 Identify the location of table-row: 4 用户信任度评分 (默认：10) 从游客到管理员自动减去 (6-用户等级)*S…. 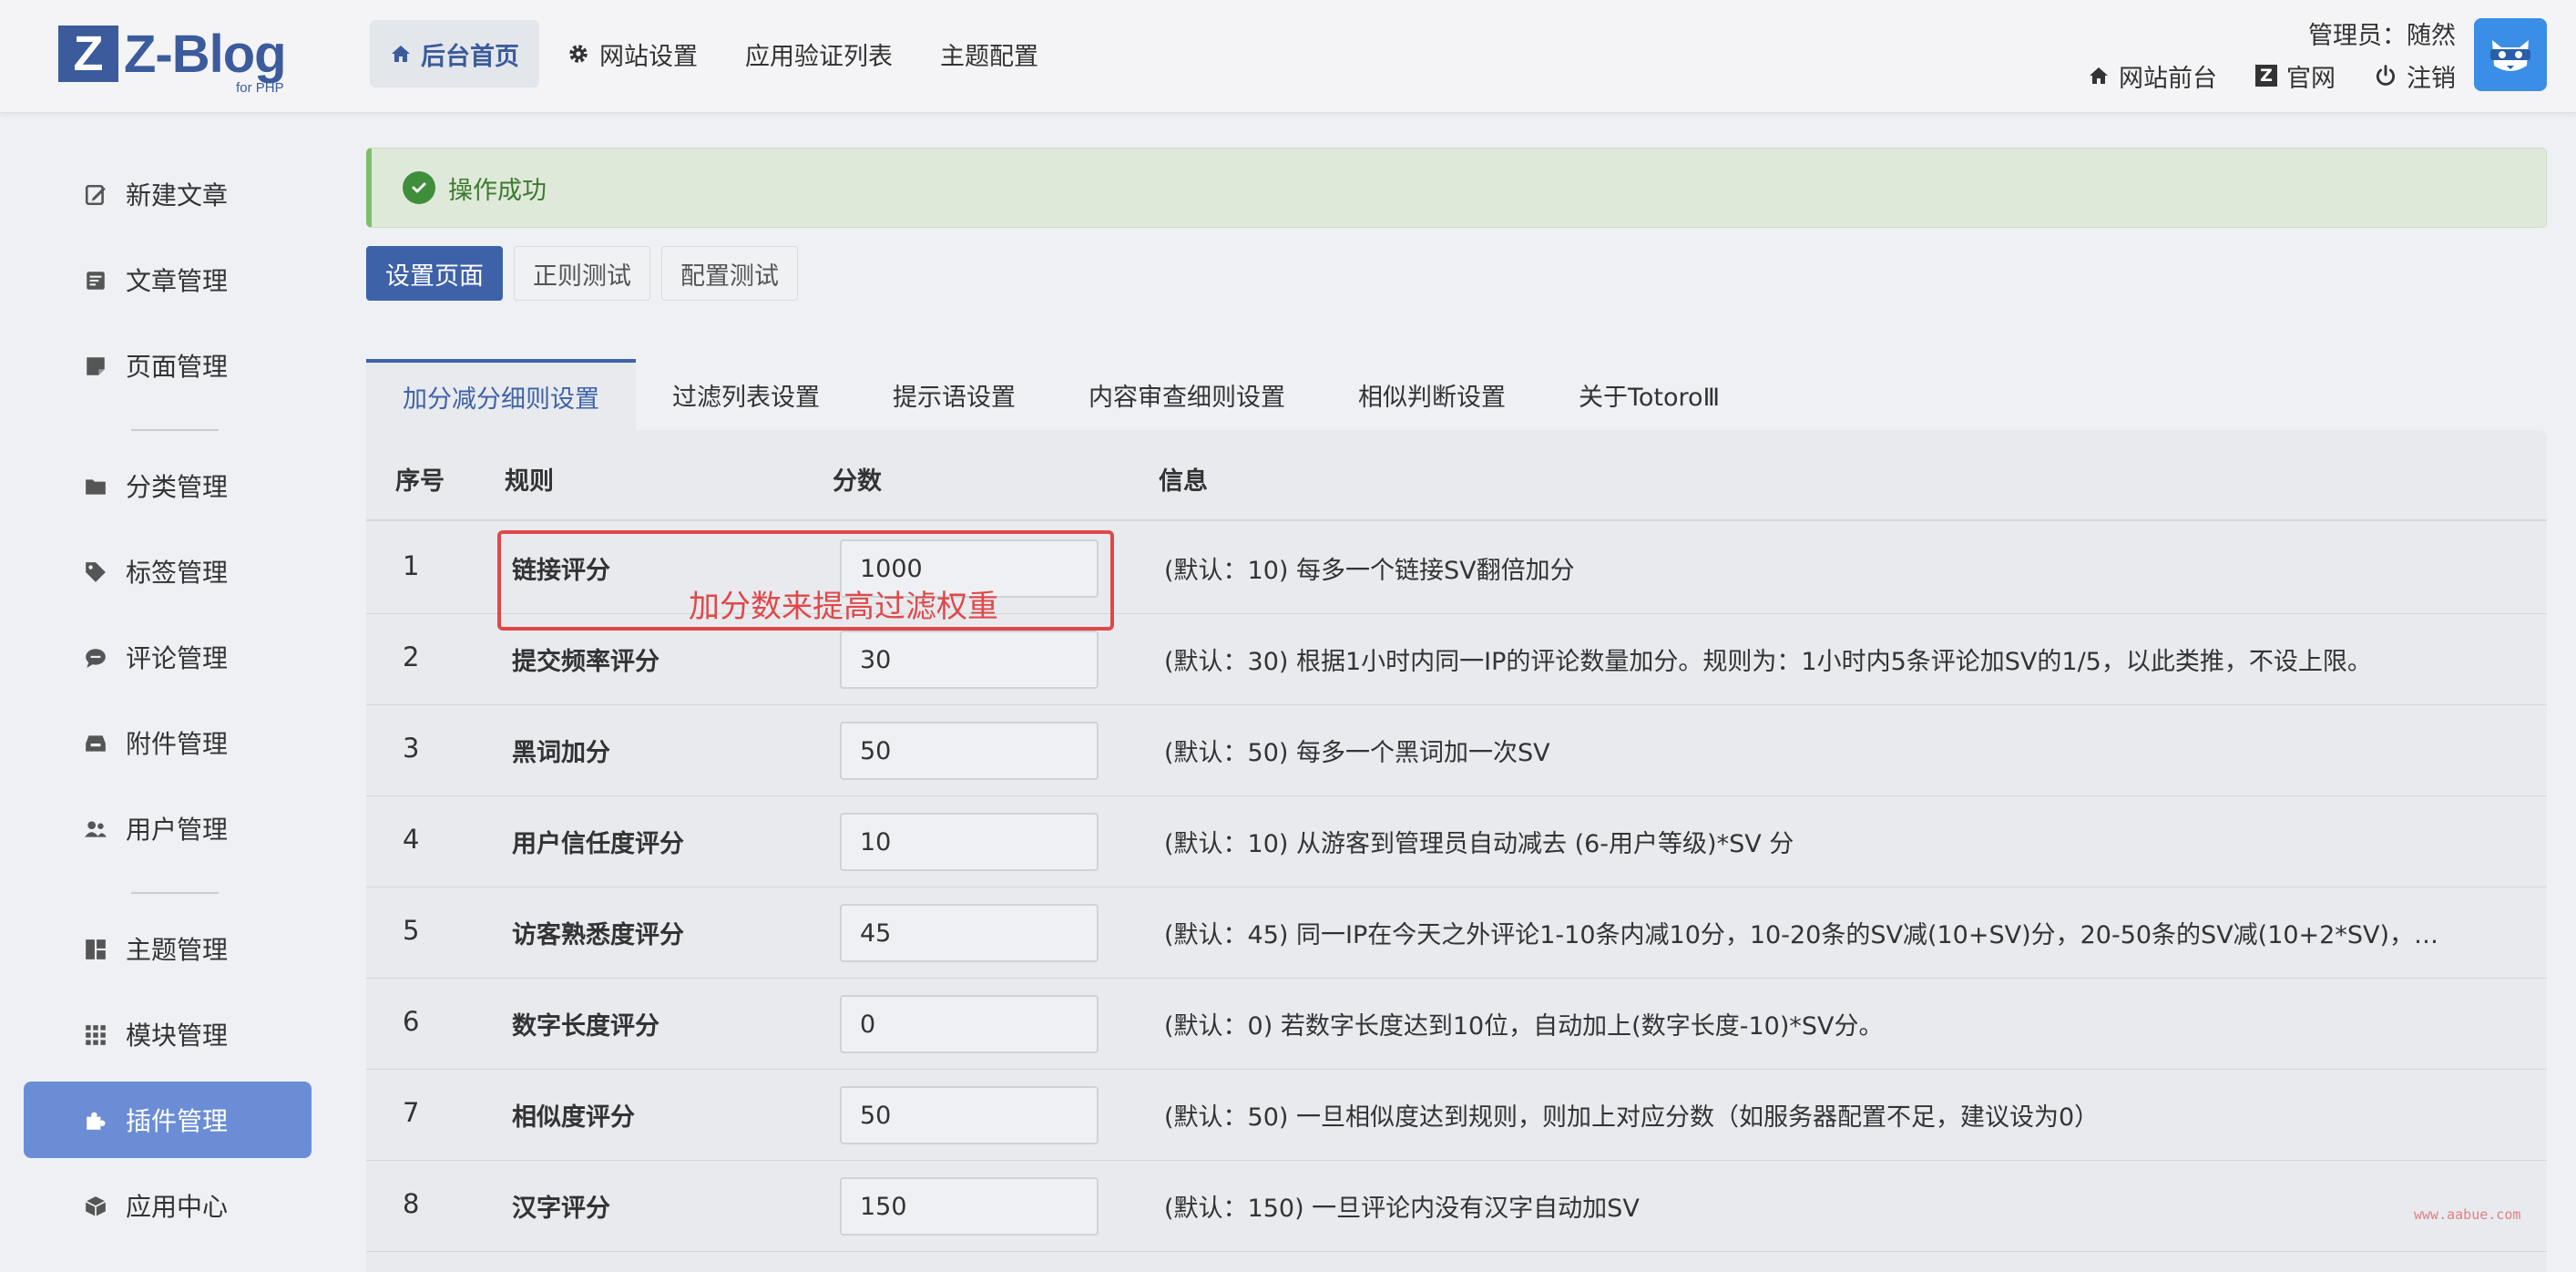
(1457, 841).